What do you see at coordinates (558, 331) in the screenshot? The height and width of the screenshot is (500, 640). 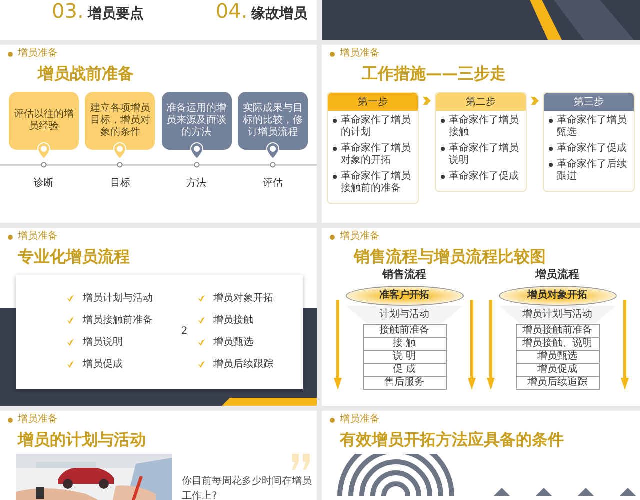 I see `funnel-row: 增员接触前准备` at bounding box center [558, 331].